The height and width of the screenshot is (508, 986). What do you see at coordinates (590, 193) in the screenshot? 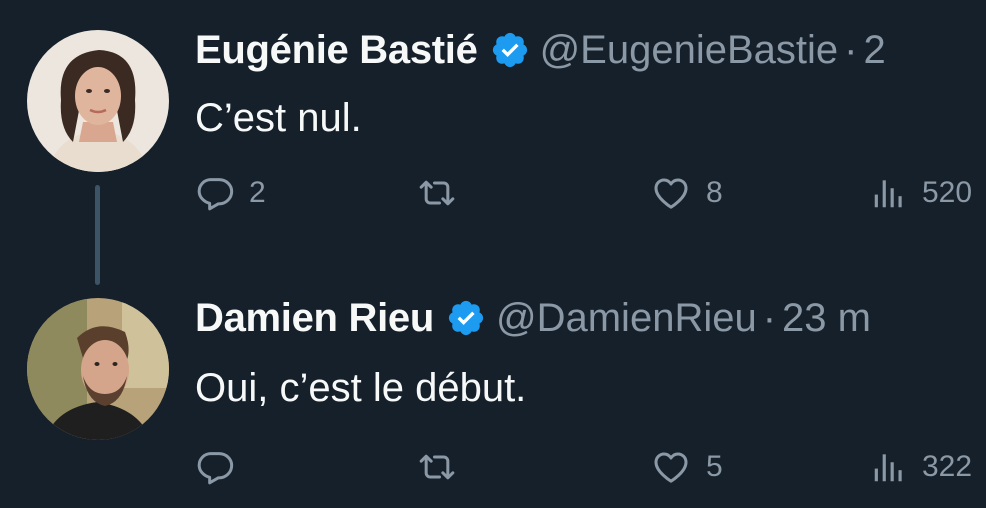
I see `tweet-actions: 2 8 520` at bounding box center [590, 193].